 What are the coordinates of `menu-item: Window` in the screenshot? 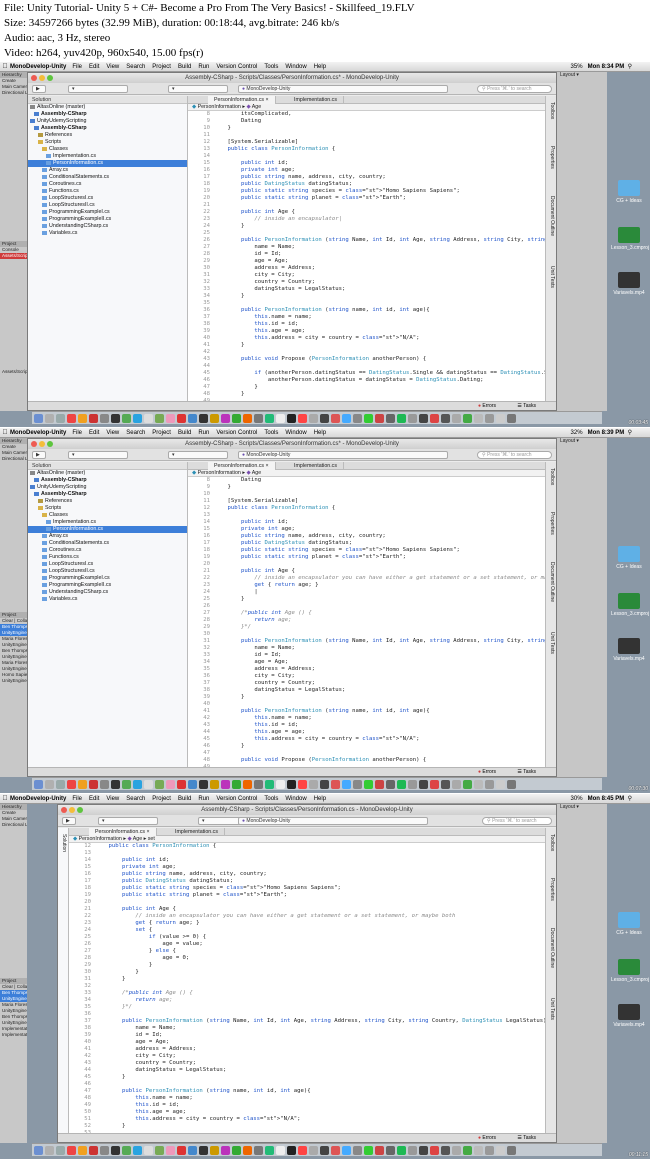 It's located at (295, 433).